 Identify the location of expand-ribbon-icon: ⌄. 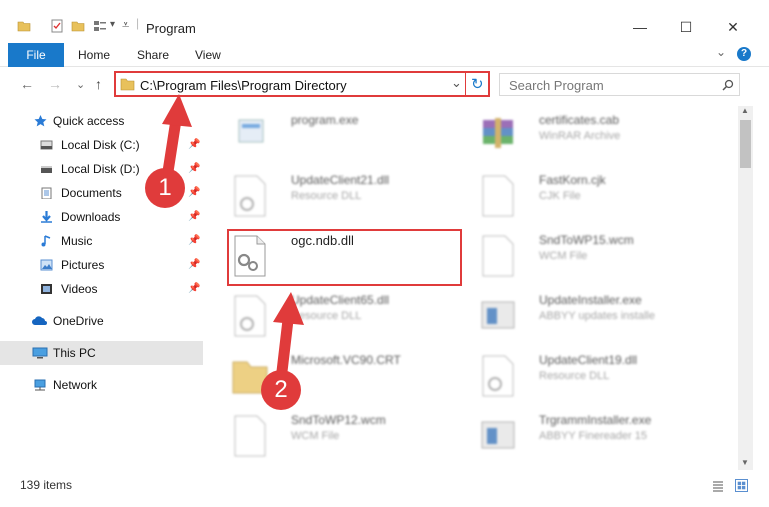
(721, 52).